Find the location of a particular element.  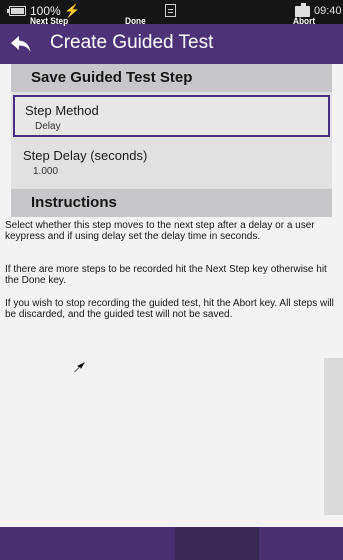

step-method-label: Step Method is located at coordinates (62, 110).